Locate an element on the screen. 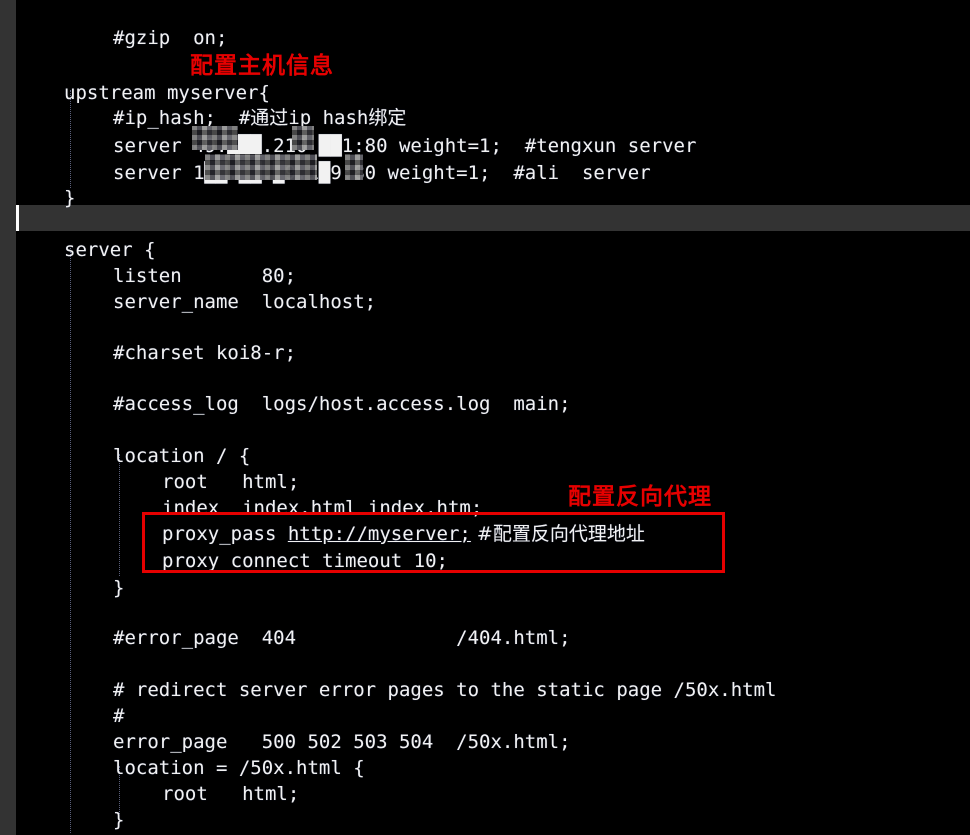 The width and height of the screenshot is (970, 835). proxy-pass-url-link: http://myserver; is located at coordinates (379, 534).